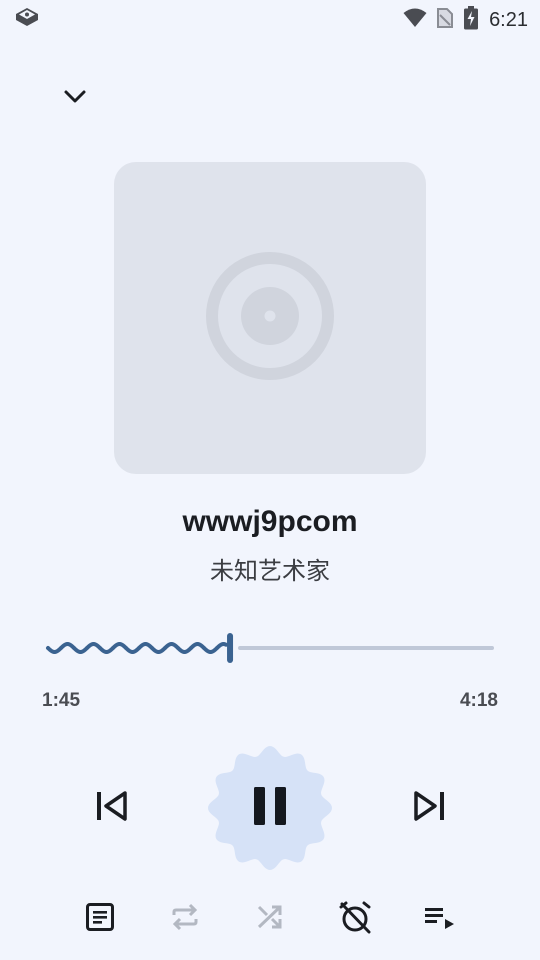 This screenshot has width=540, height=960. I want to click on seek-thumb, so click(230, 648).